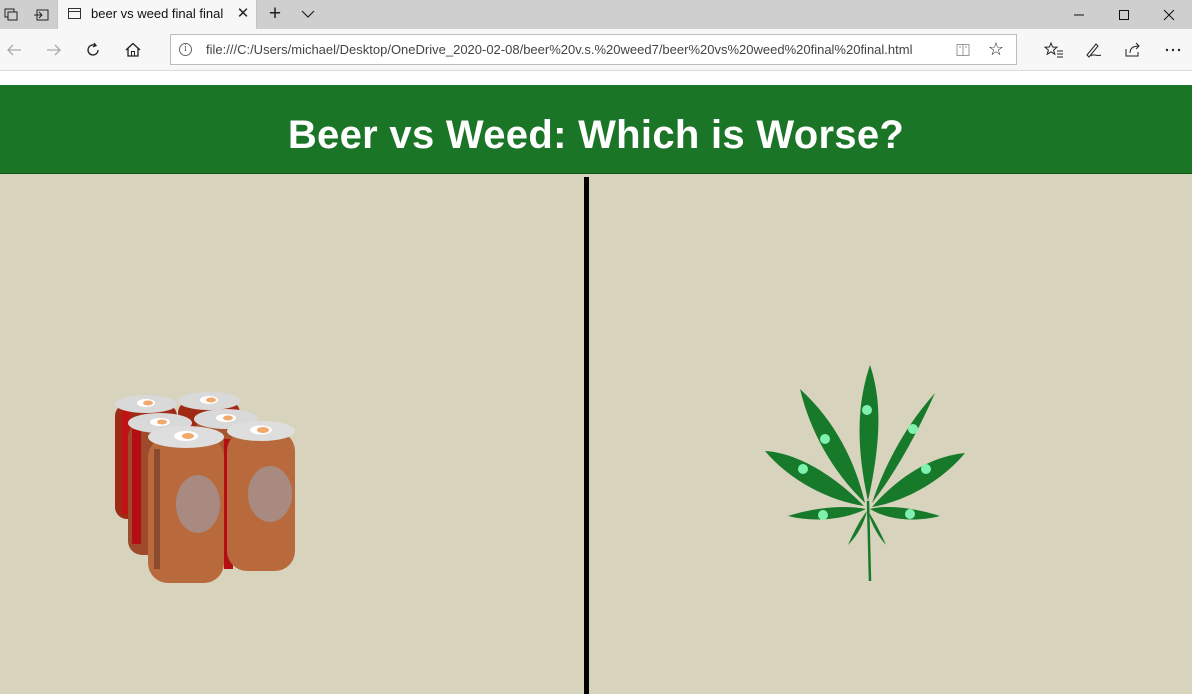 This screenshot has width=1192, height=694. Describe the element at coordinates (261, 496) in the screenshot. I see `can-front-right` at that location.